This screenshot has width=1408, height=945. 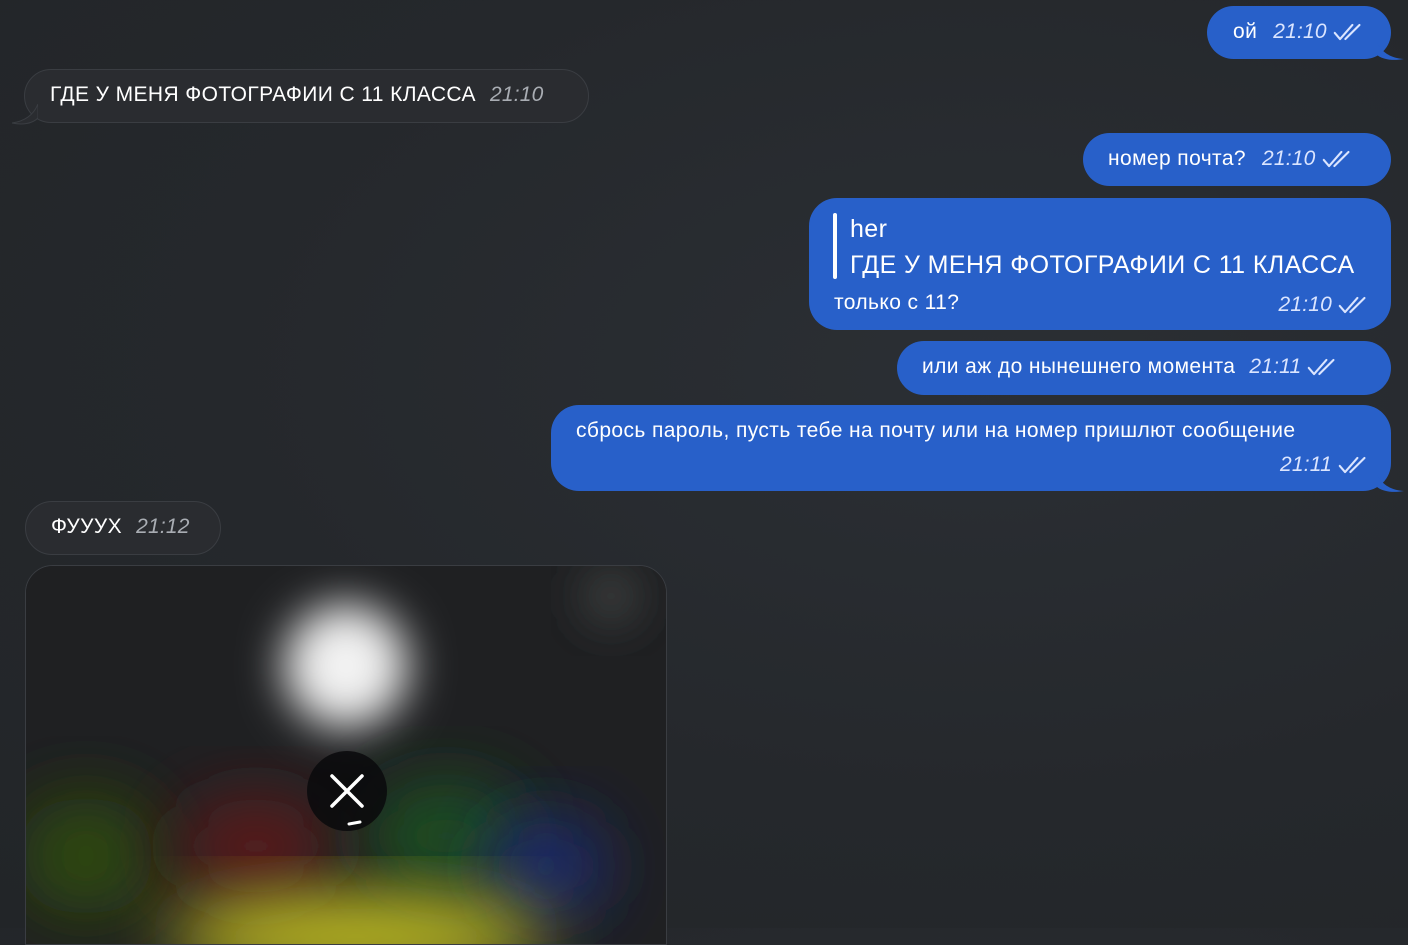 What do you see at coordinates (87, 526) in the screenshot?
I see `message-text: ФУУУХ` at bounding box center [87, 526].